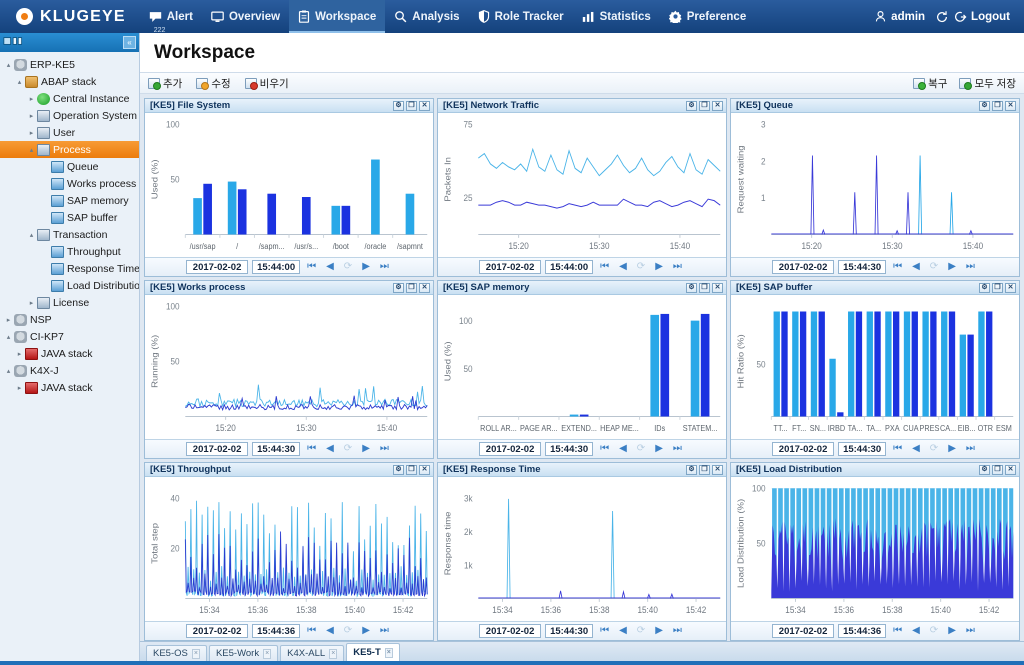  What do you see at coordinates (266, 83) in the screenshot?
I see `clear-button: 비우기` at bounding box center [266, 83].